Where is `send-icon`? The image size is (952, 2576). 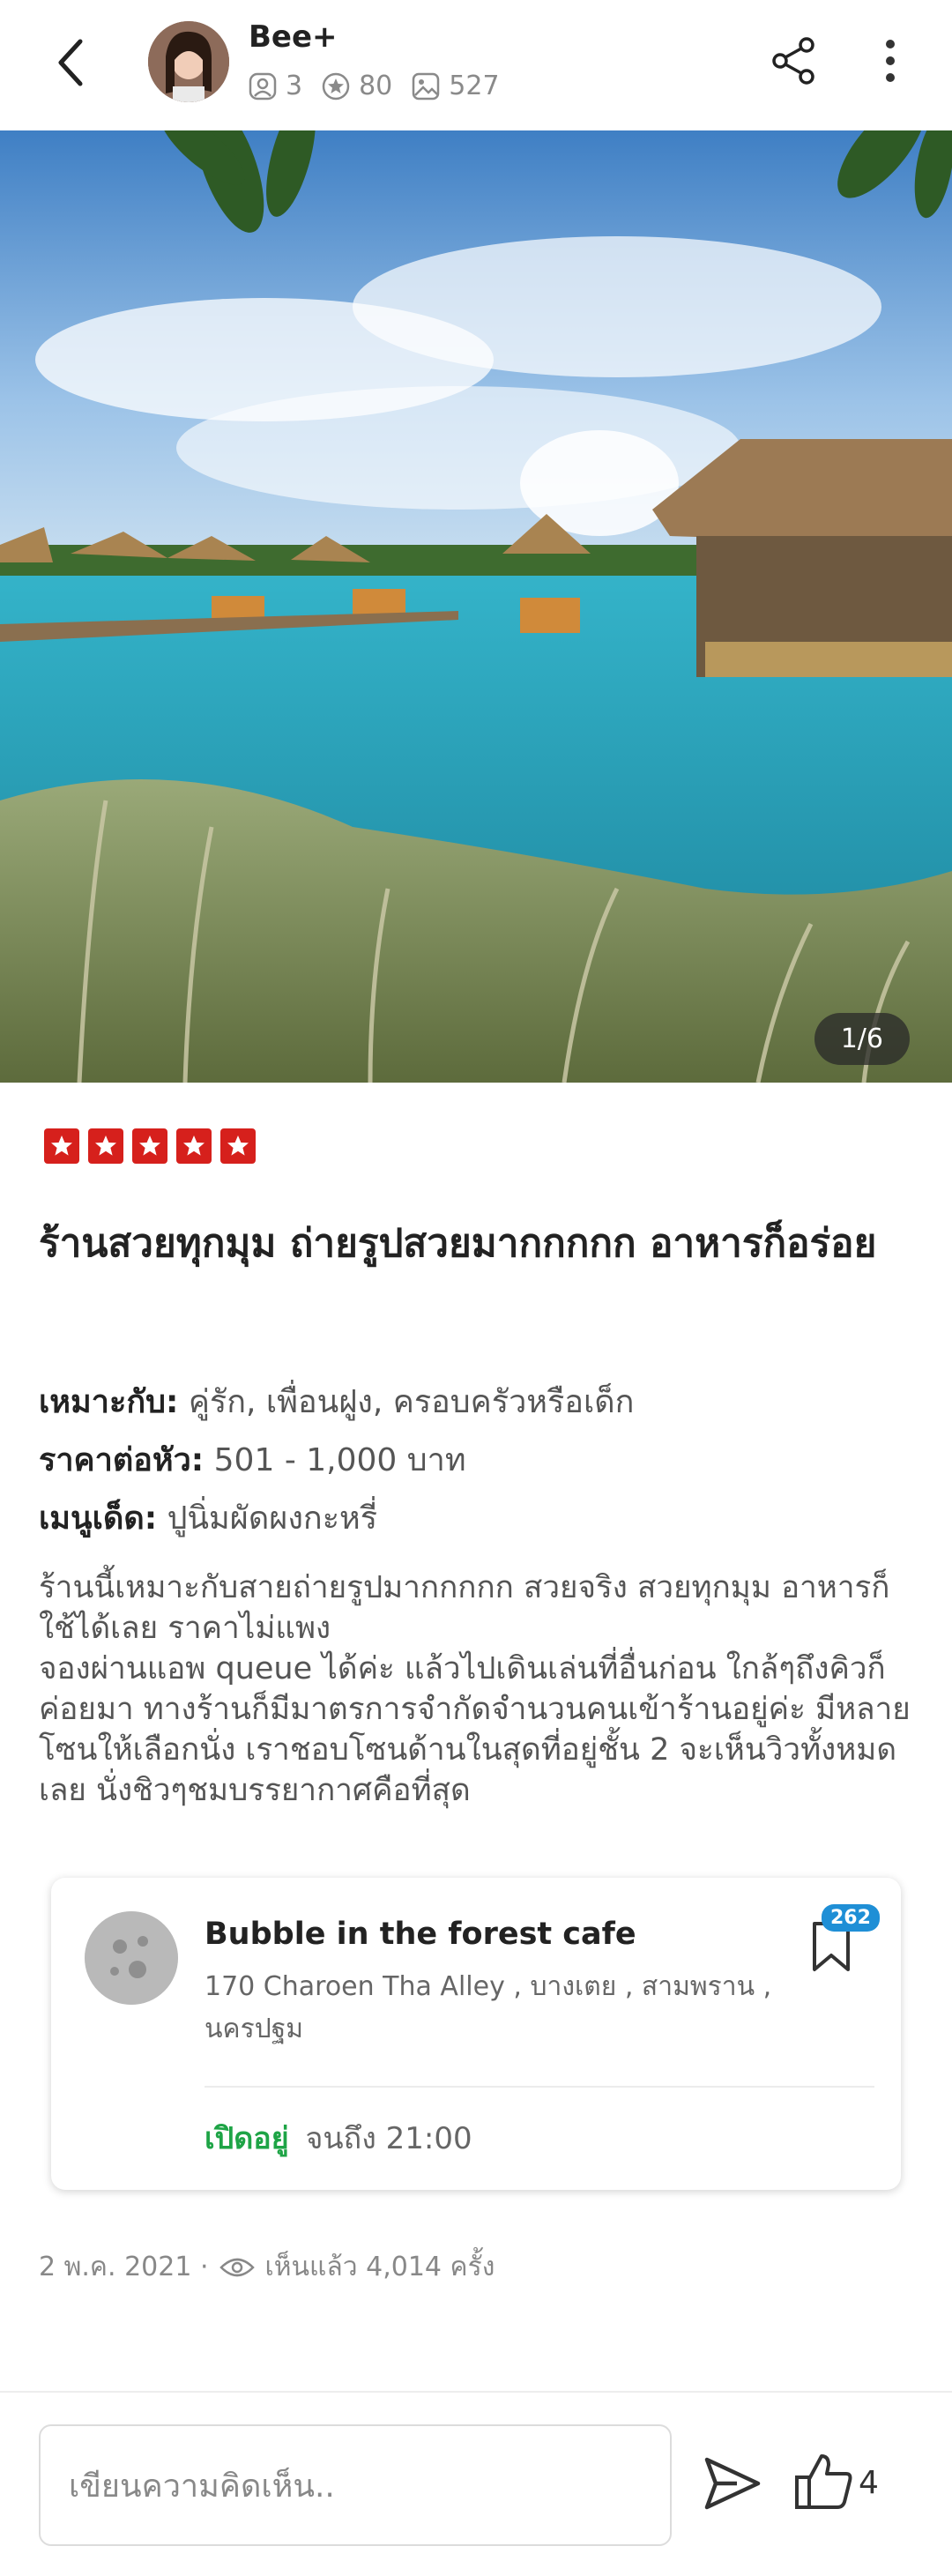
send-icon is located at coordinates (732, 2484).